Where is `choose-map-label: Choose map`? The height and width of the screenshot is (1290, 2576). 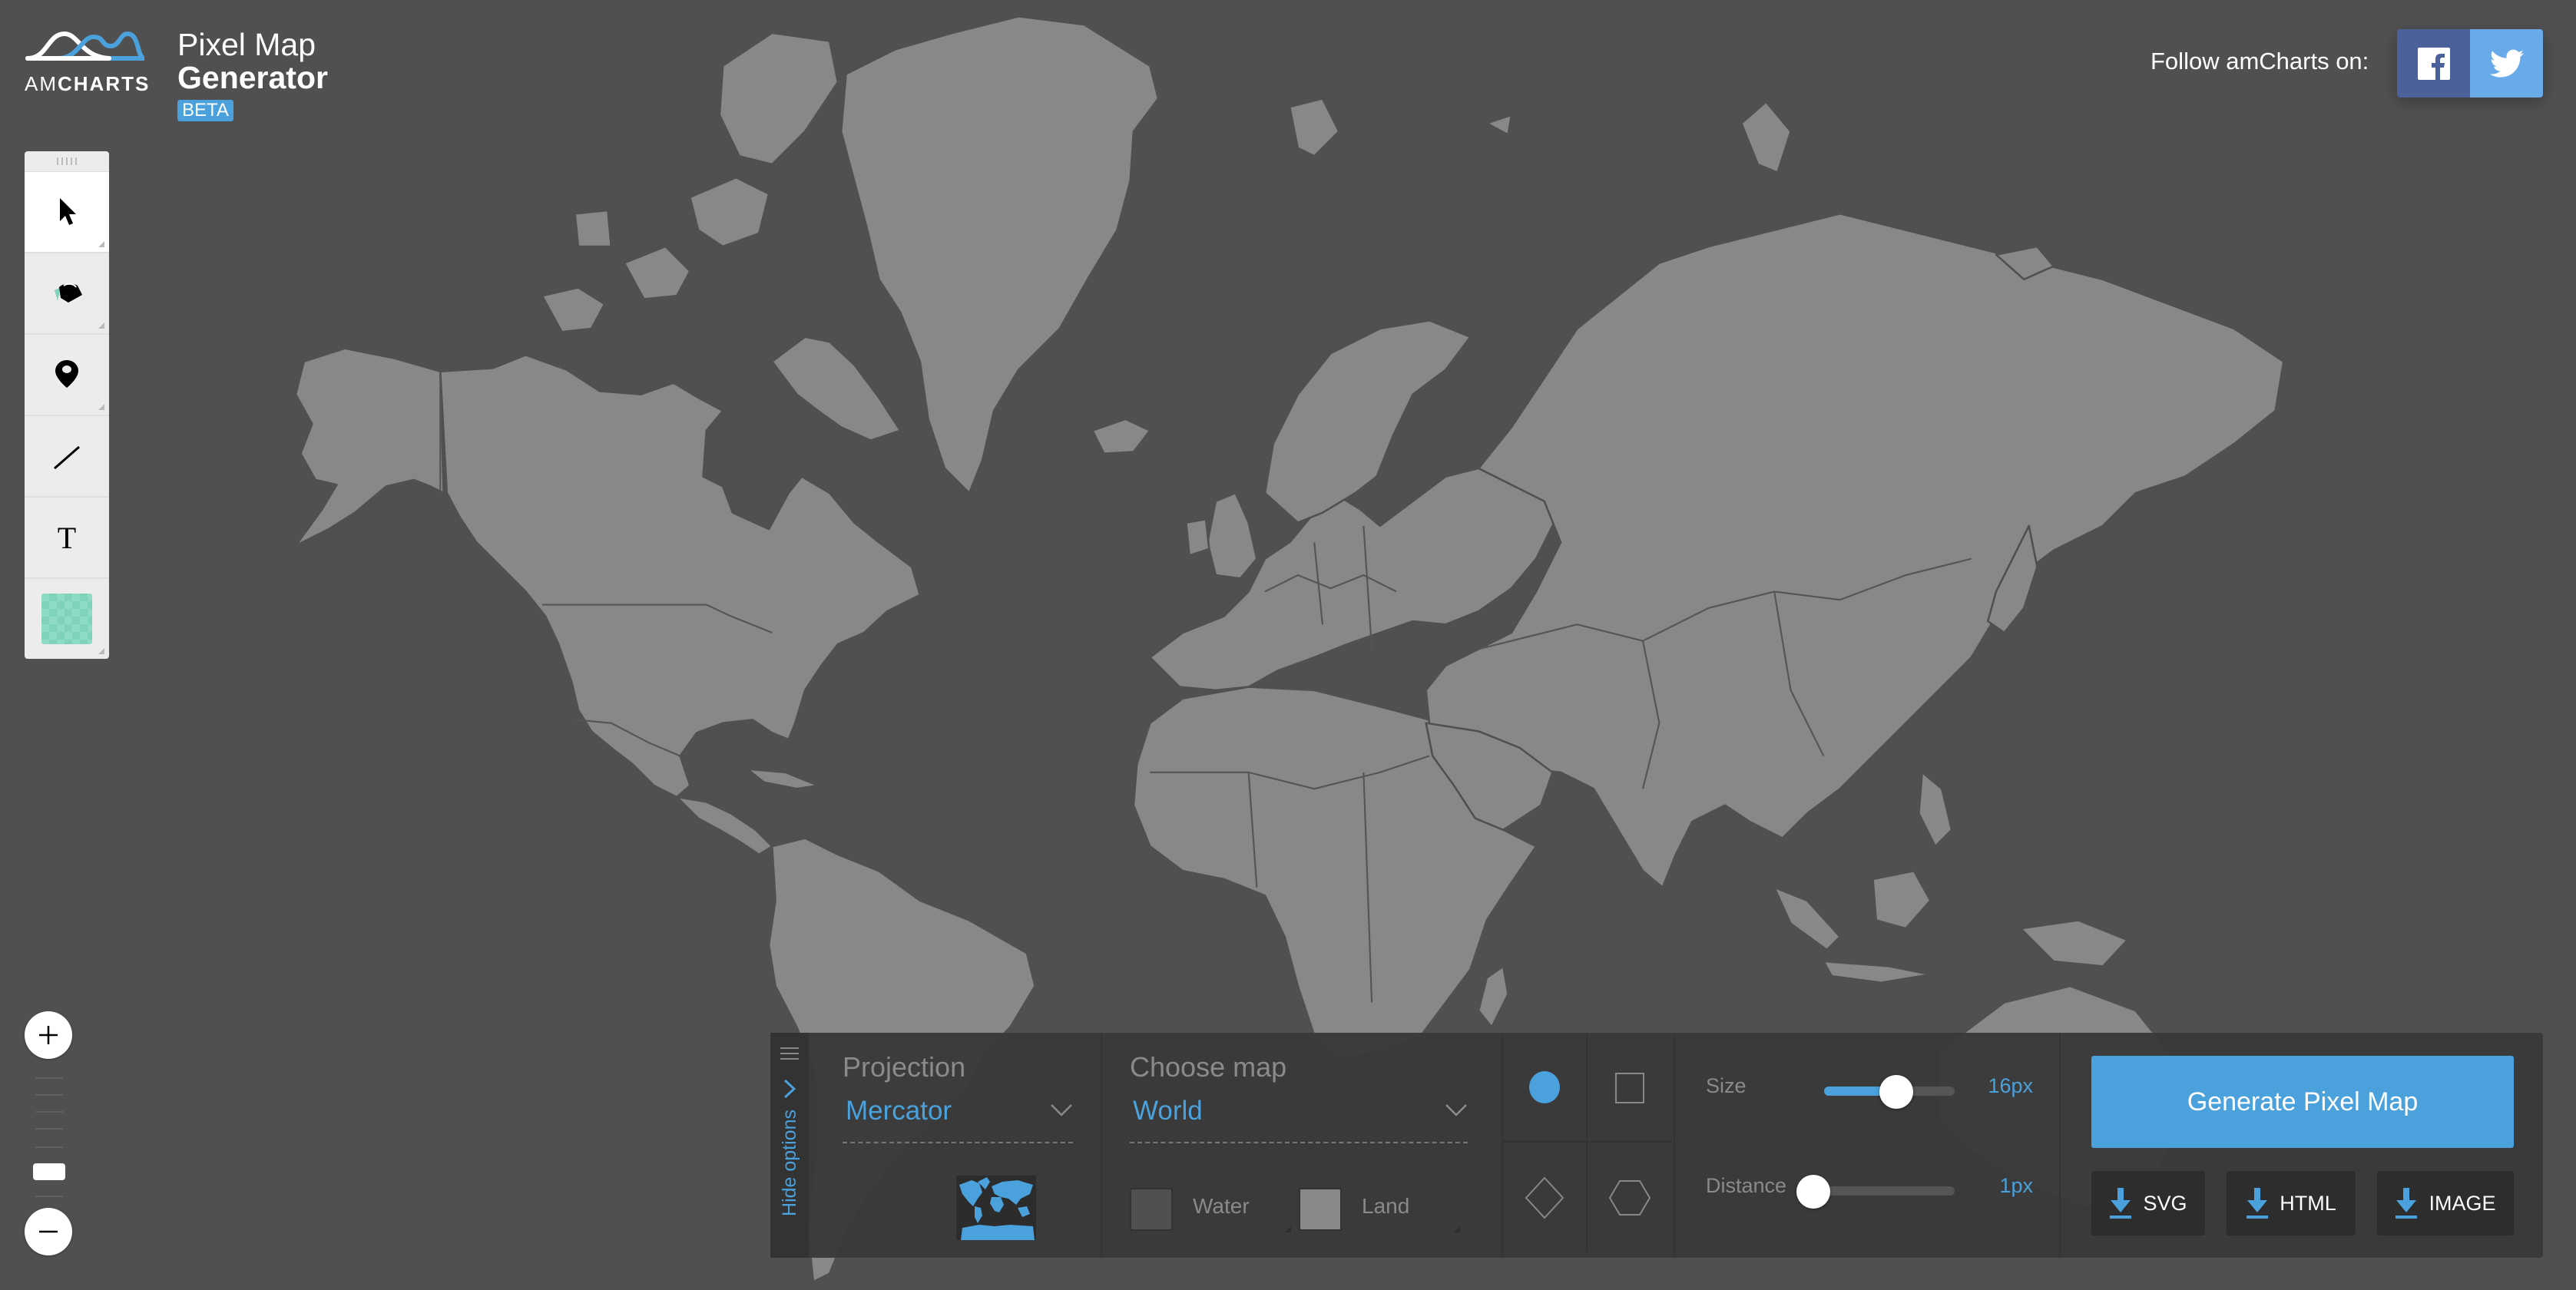
choose-map-label: Choose map is located at coordinates (1208, 1067).